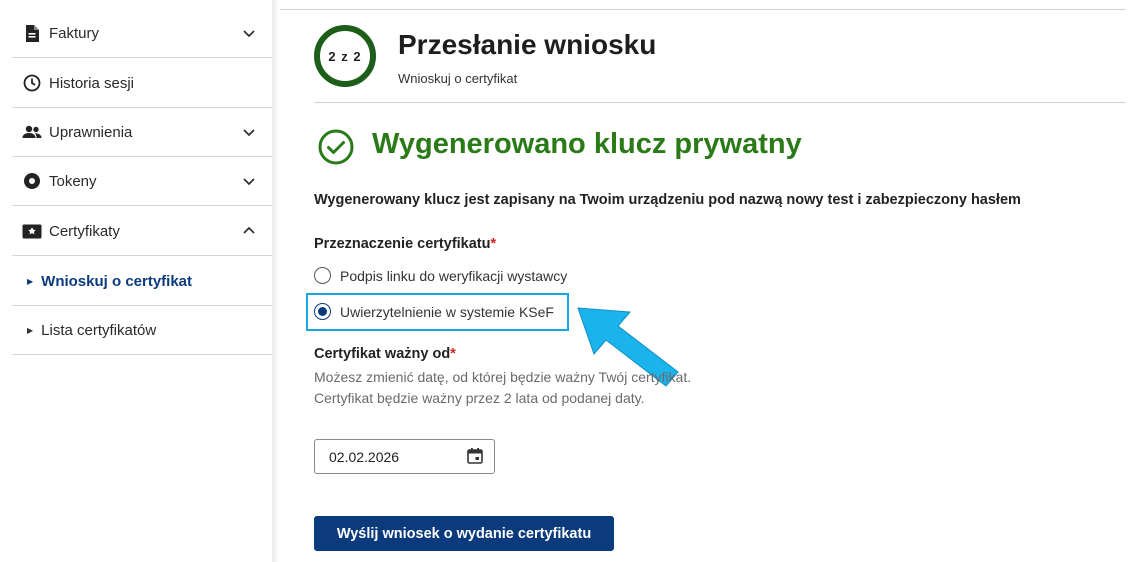  Describe the element at coordinates (464, 533) in the screenshot. I see `submit-button: Wyślij wniosek o wydanie certyfikatu` at that location.